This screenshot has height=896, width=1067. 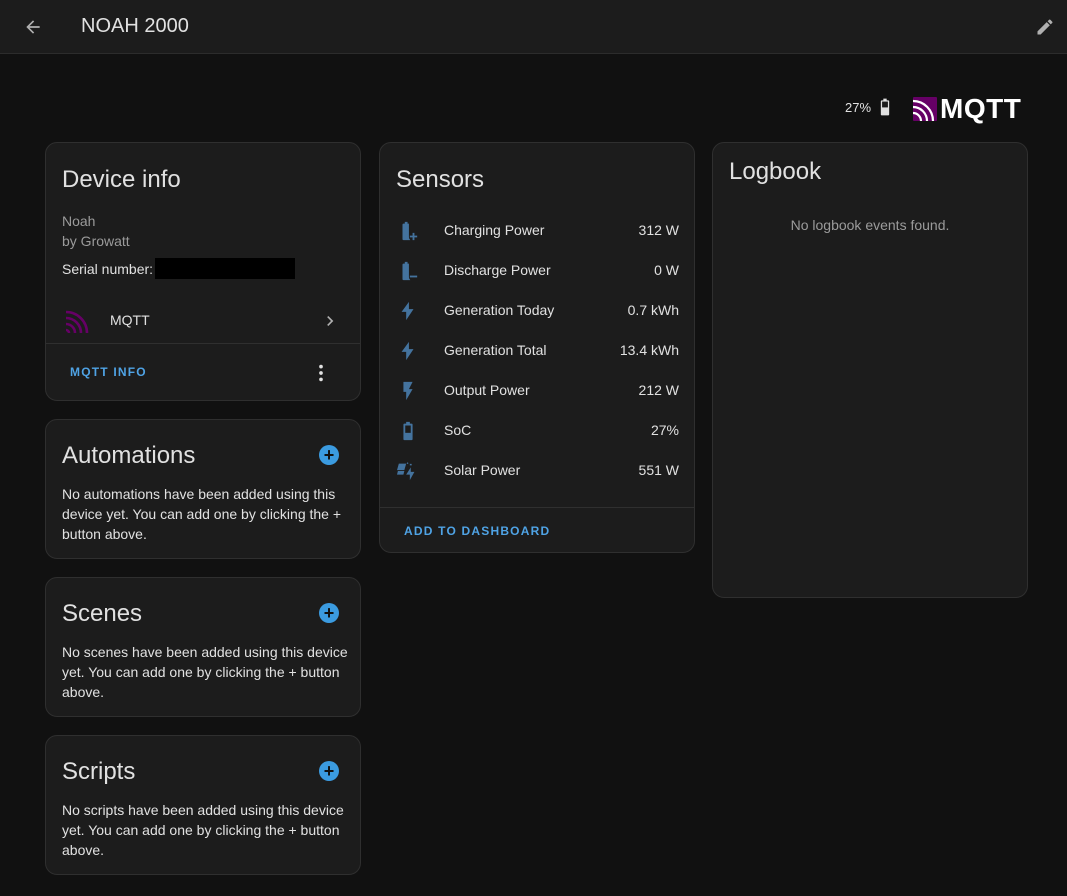 What do you see at coordinates (477, 531) in the screenshot?
I see `add-to-dashboard-button: ADD TO DASHBOARD` at bounding box center [477, 531].